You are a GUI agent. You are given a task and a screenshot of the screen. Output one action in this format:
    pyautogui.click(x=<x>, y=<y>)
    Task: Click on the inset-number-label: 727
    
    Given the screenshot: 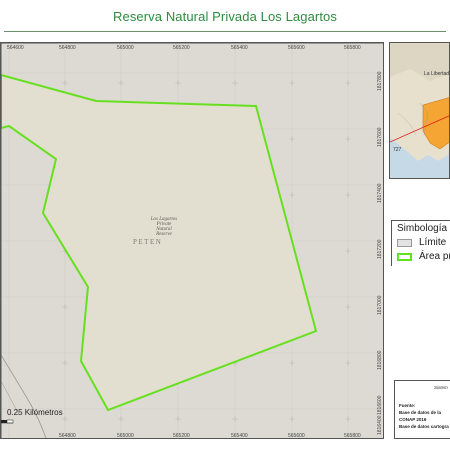 What is the action you would take?
    pyautogui.click(x=397, y=150)
    